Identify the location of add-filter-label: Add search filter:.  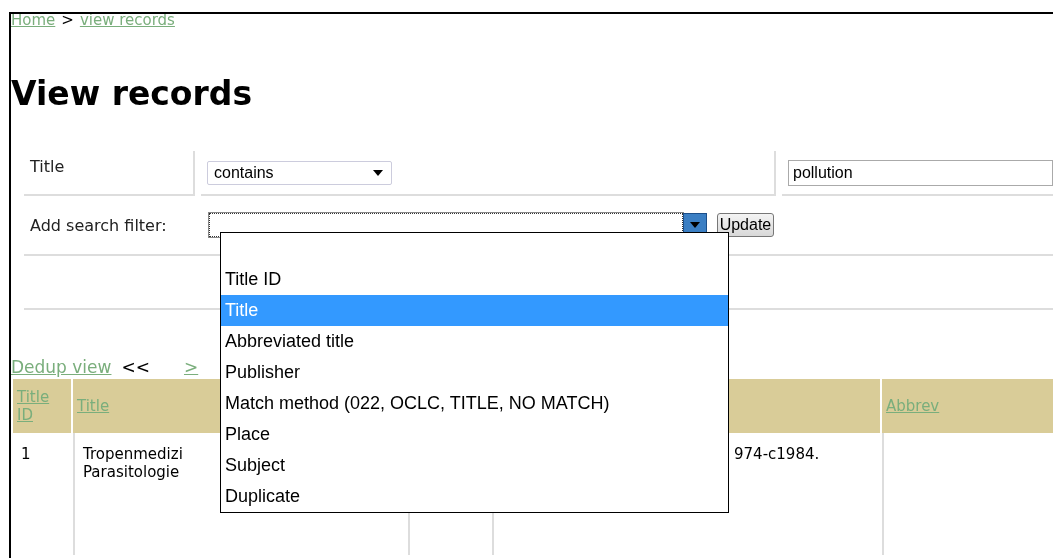
(98, 225).